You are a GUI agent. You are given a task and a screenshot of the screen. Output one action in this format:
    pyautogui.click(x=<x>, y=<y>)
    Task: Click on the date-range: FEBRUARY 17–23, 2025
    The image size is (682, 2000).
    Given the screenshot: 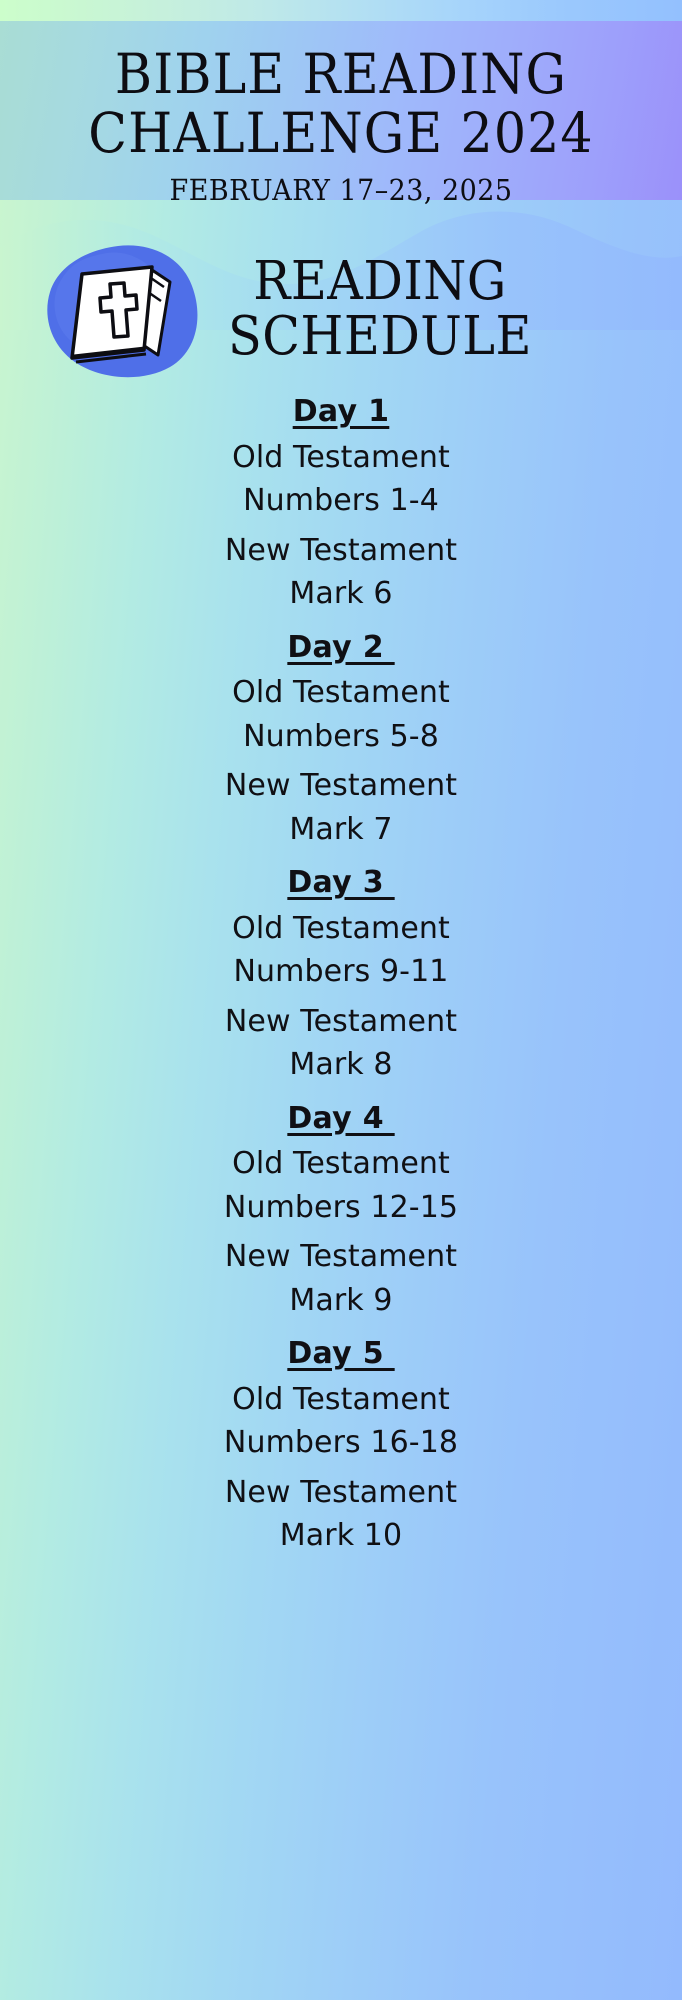 What is the action you would take?
    pyautogui.click(x=341, y=189)
    